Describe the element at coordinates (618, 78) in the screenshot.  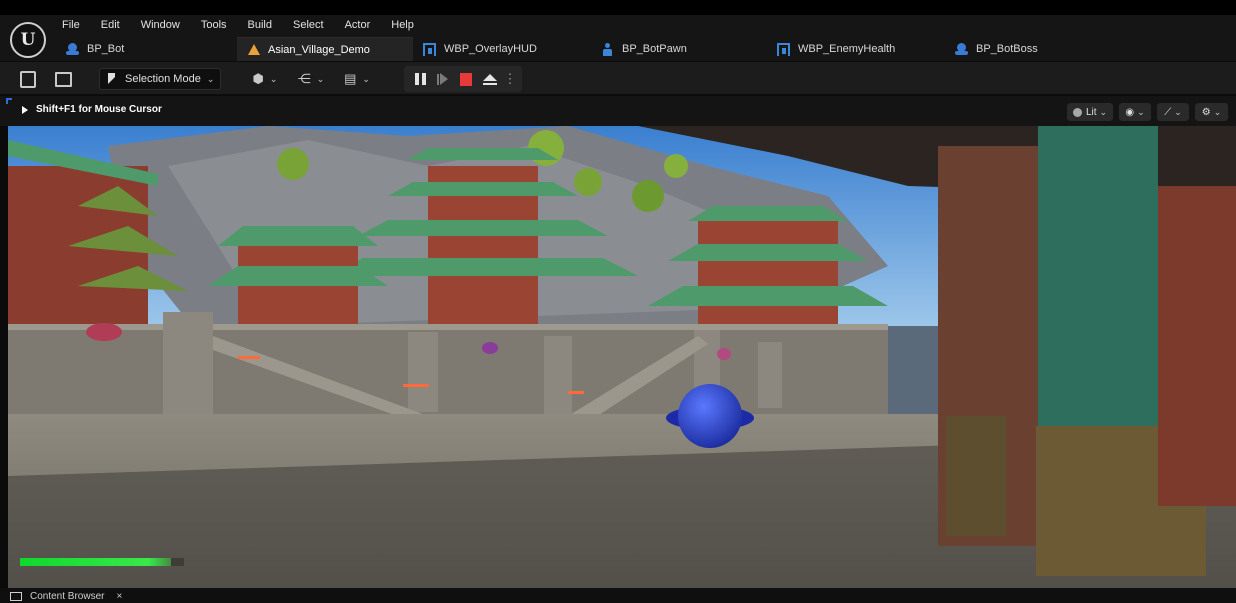
I see `main-toolbar: Selection Mode ⌄ ⬢ ⌄ ⋲ ⌄ ▤ ⌄ ⋮` at that location.